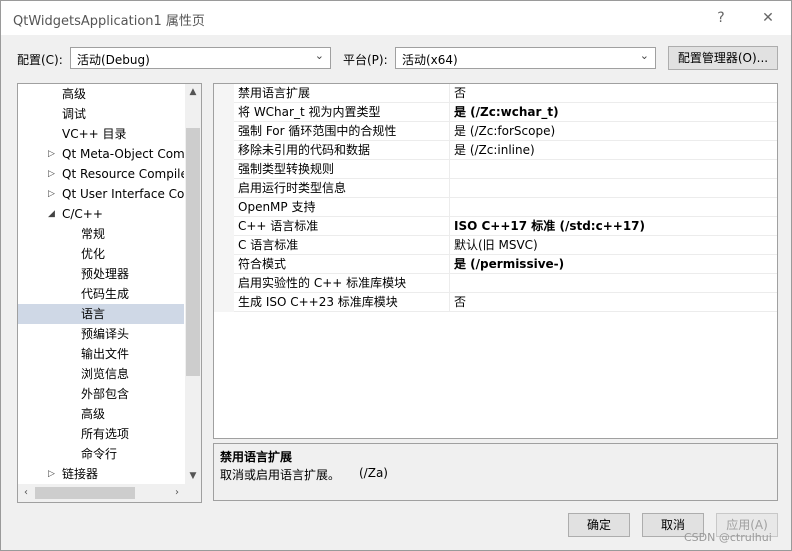  I want to click on property-value: 是 (/Zc:inline), so click(494, 150).